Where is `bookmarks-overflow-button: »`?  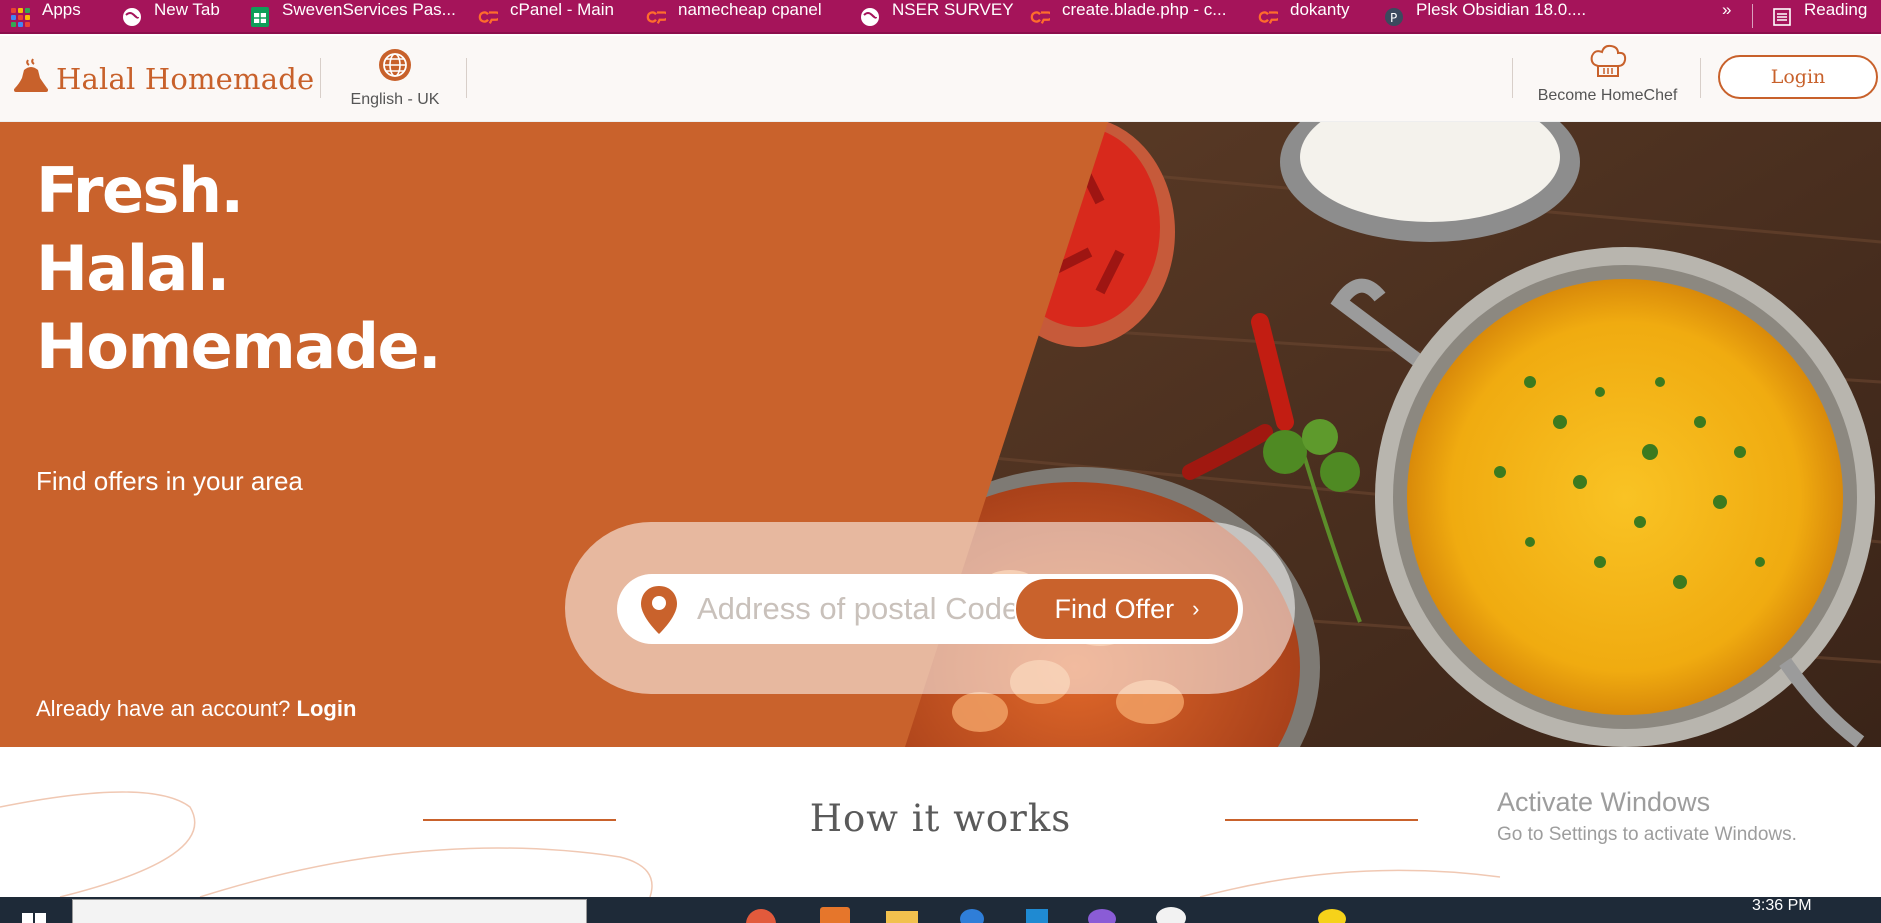
bookmarks-overflow-button: » is located at coordinates (1727, 16).